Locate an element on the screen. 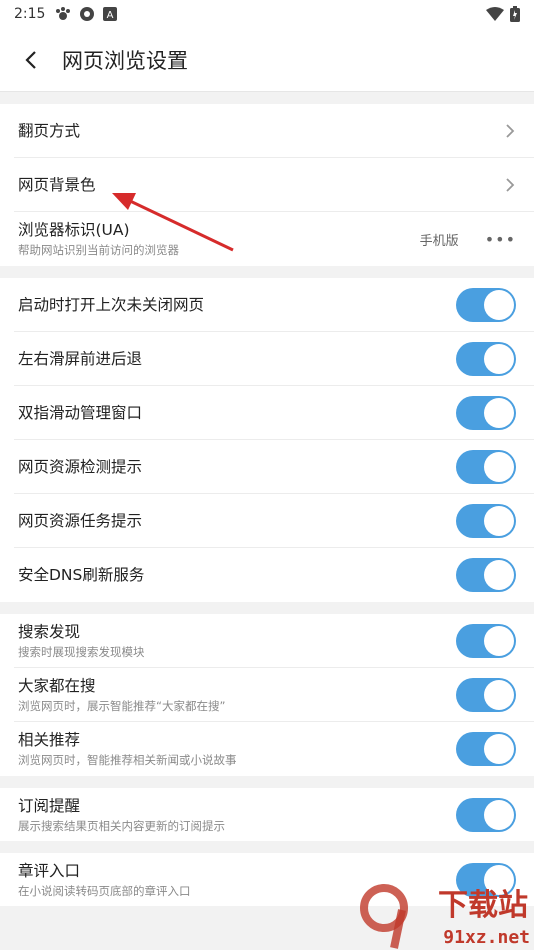 This screenshot has width=534, height=950. notification-icons: A is located at coordinates (86, 14).